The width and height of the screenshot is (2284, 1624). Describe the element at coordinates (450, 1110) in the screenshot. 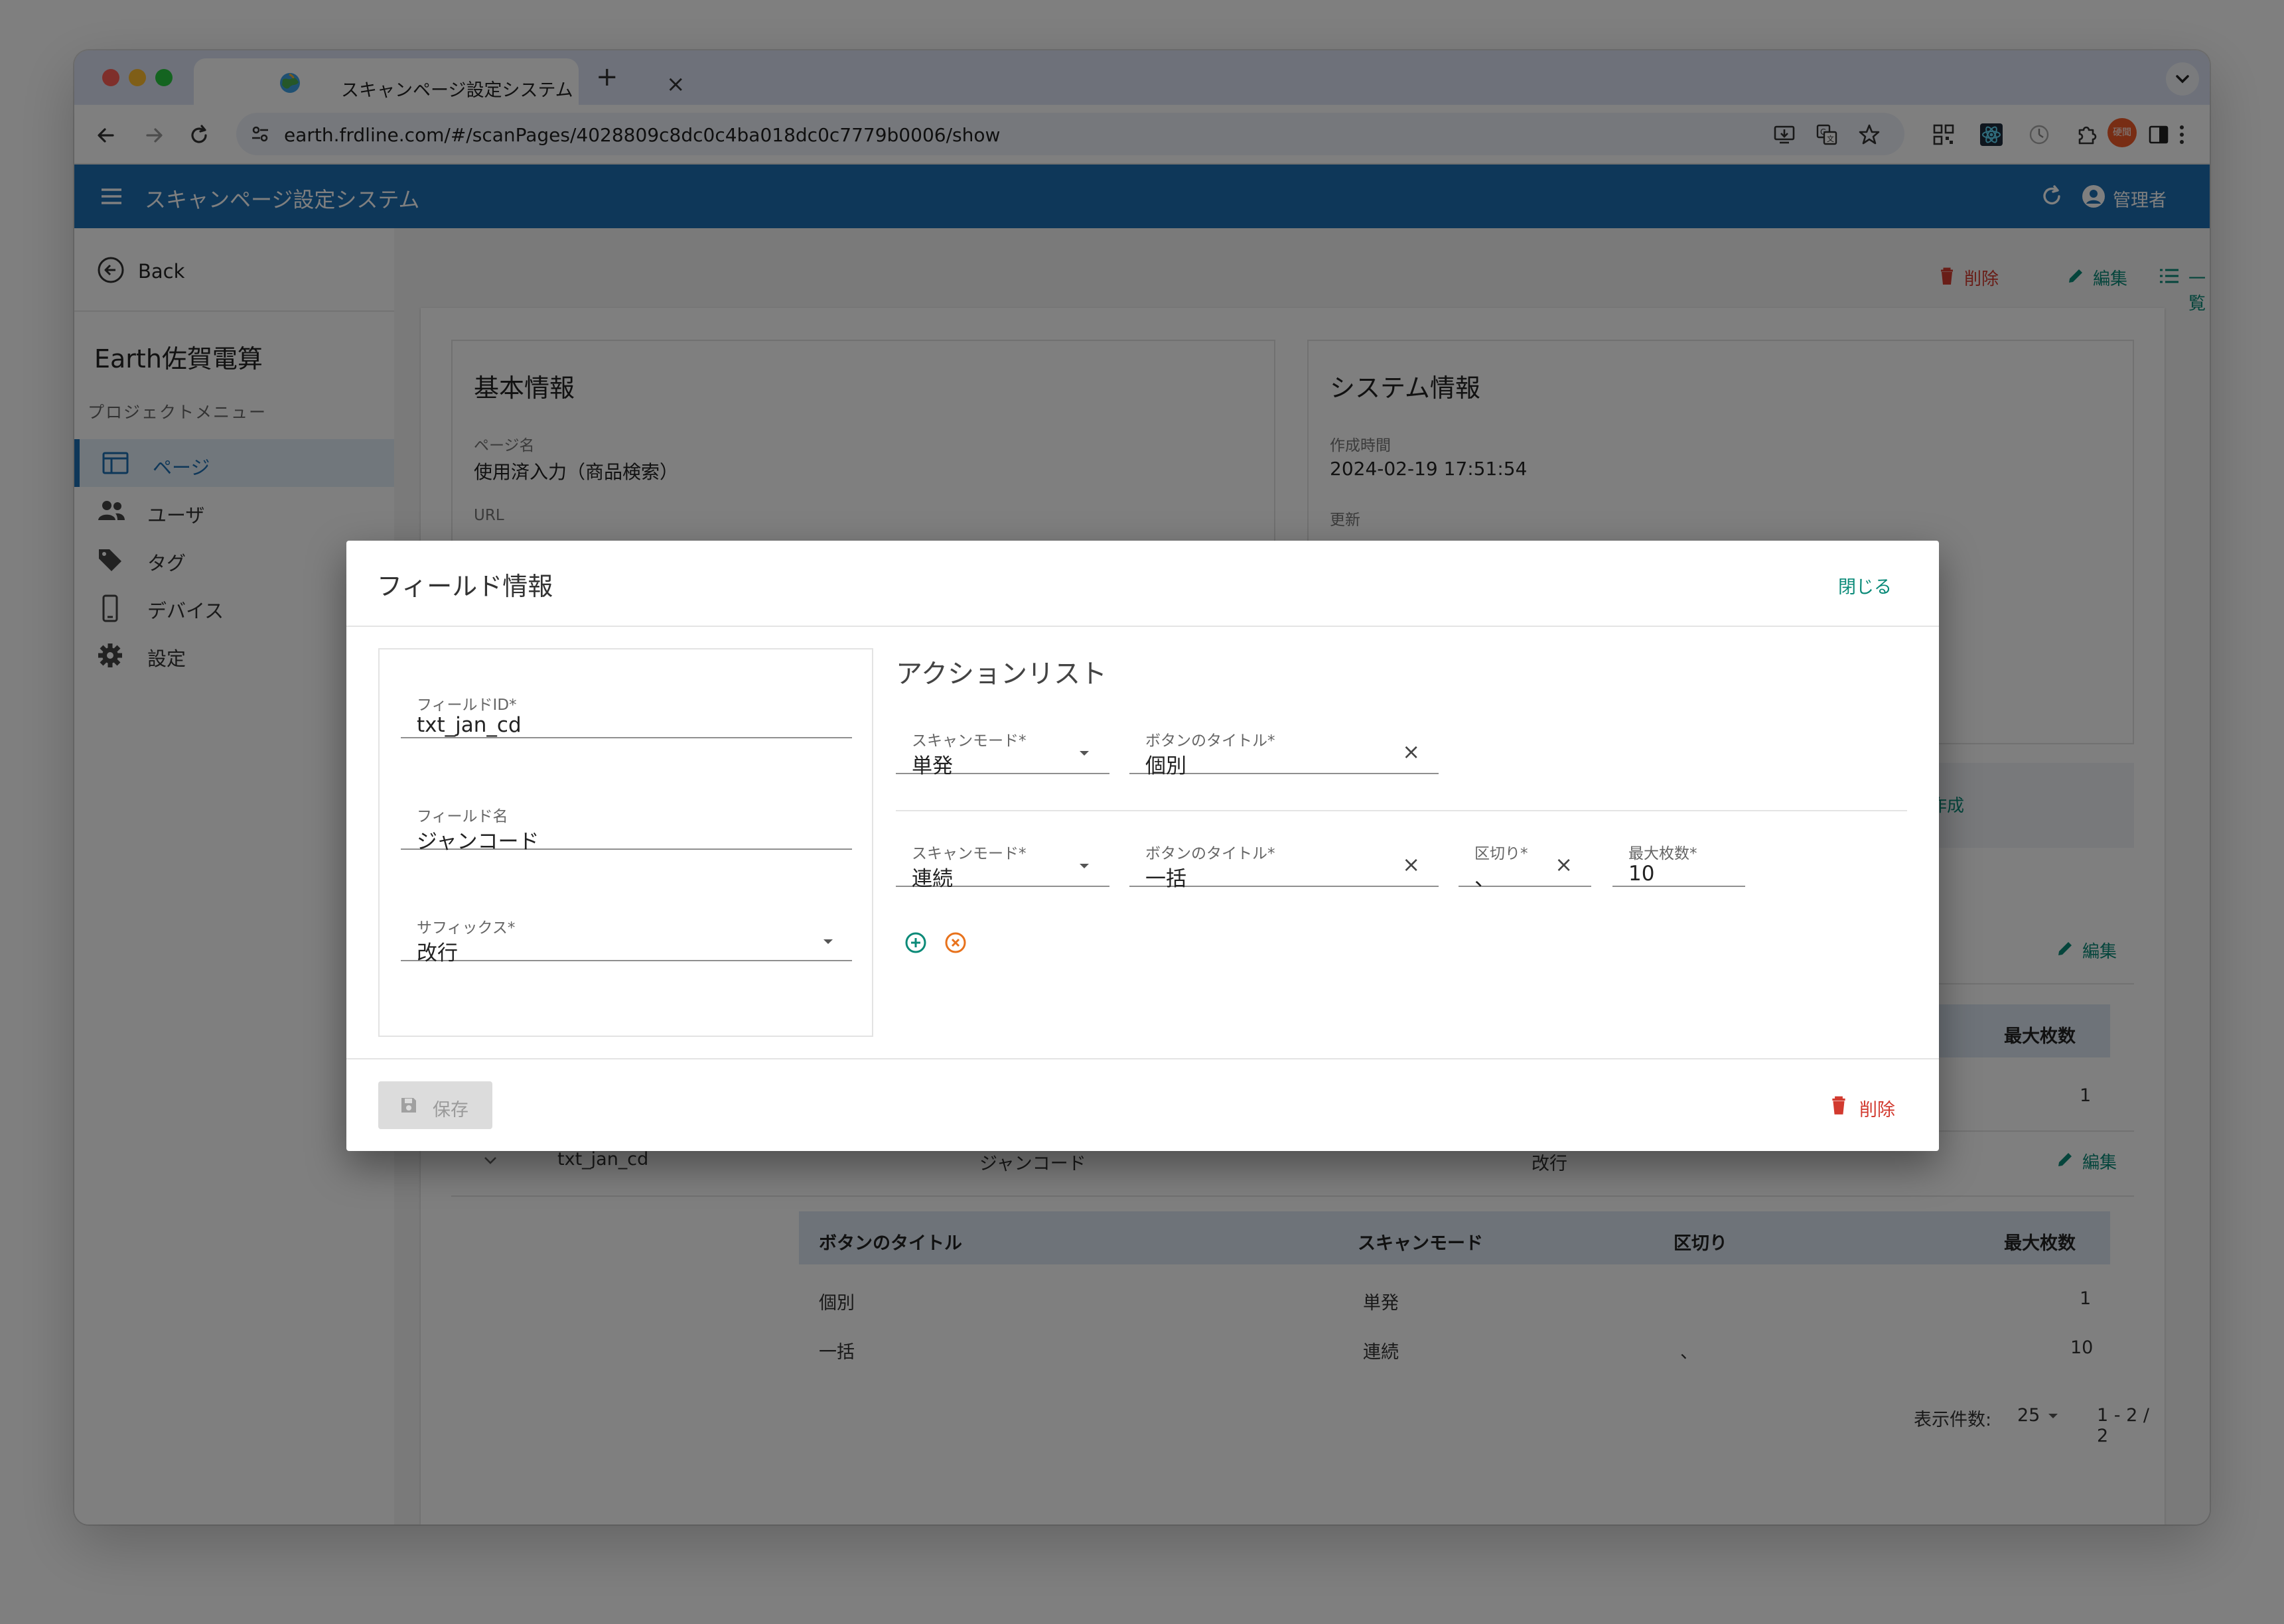

I see `save-label: 保存` at that location.